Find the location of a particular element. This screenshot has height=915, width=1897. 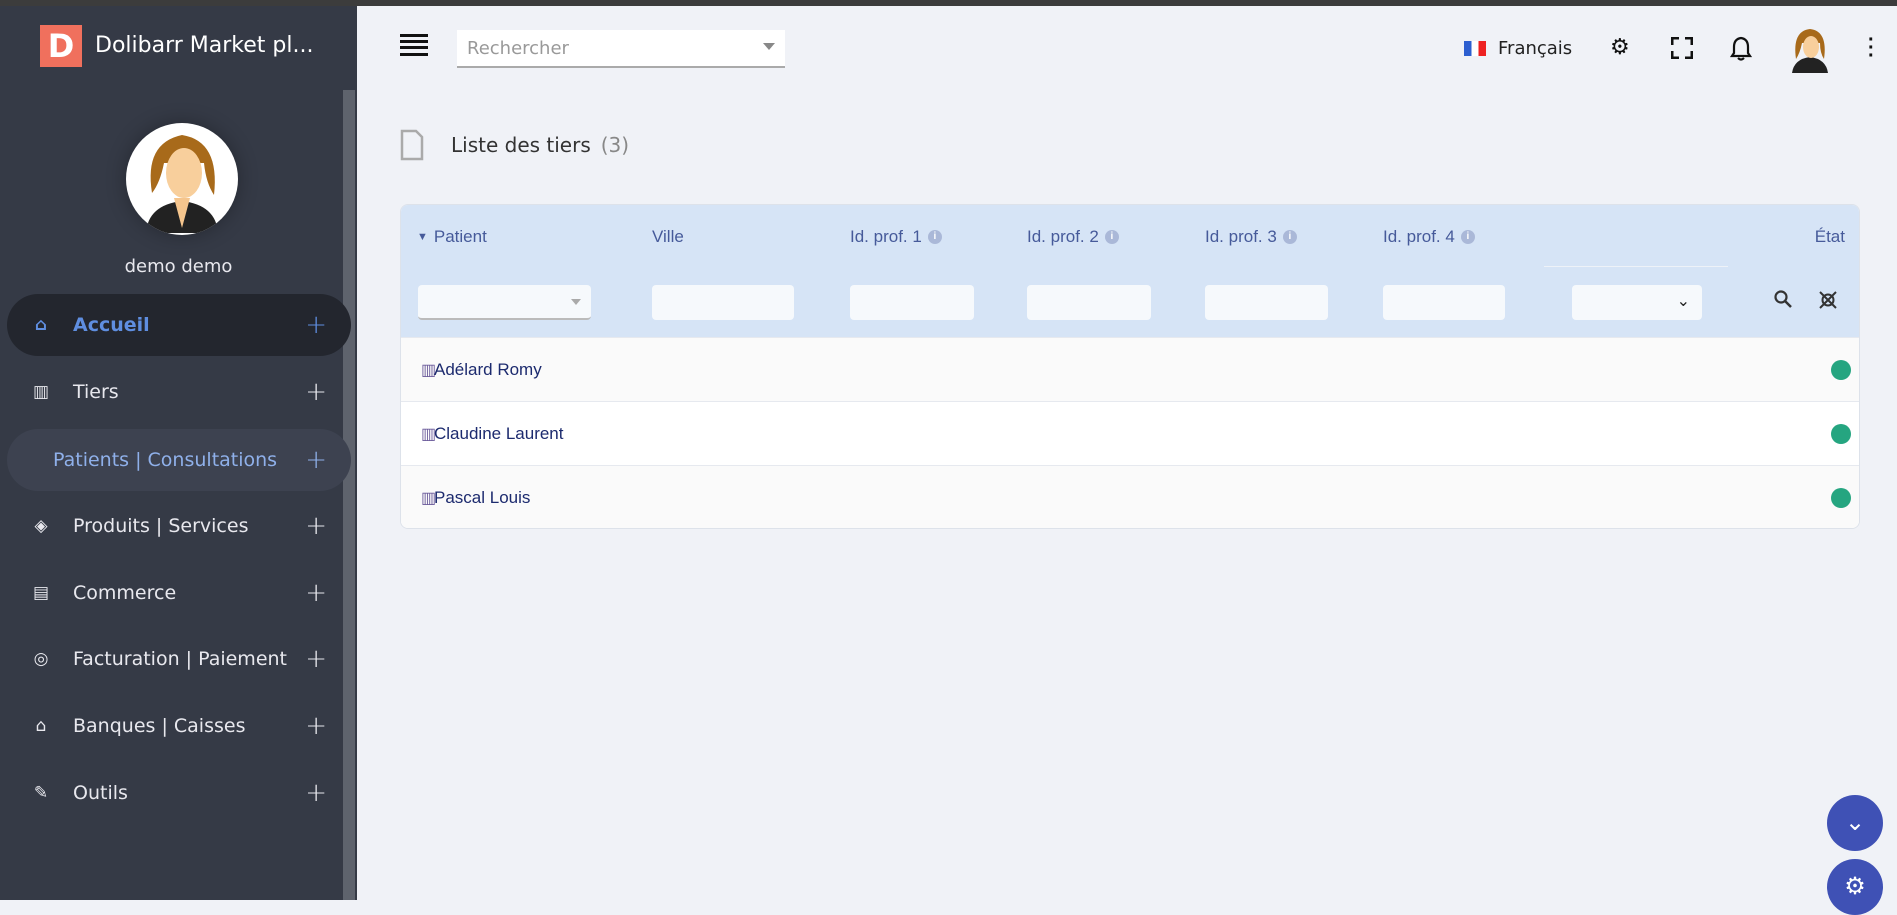

sidebar-item-6: ⌂ Banques | Caisses + is located at coordinates (179, 726).